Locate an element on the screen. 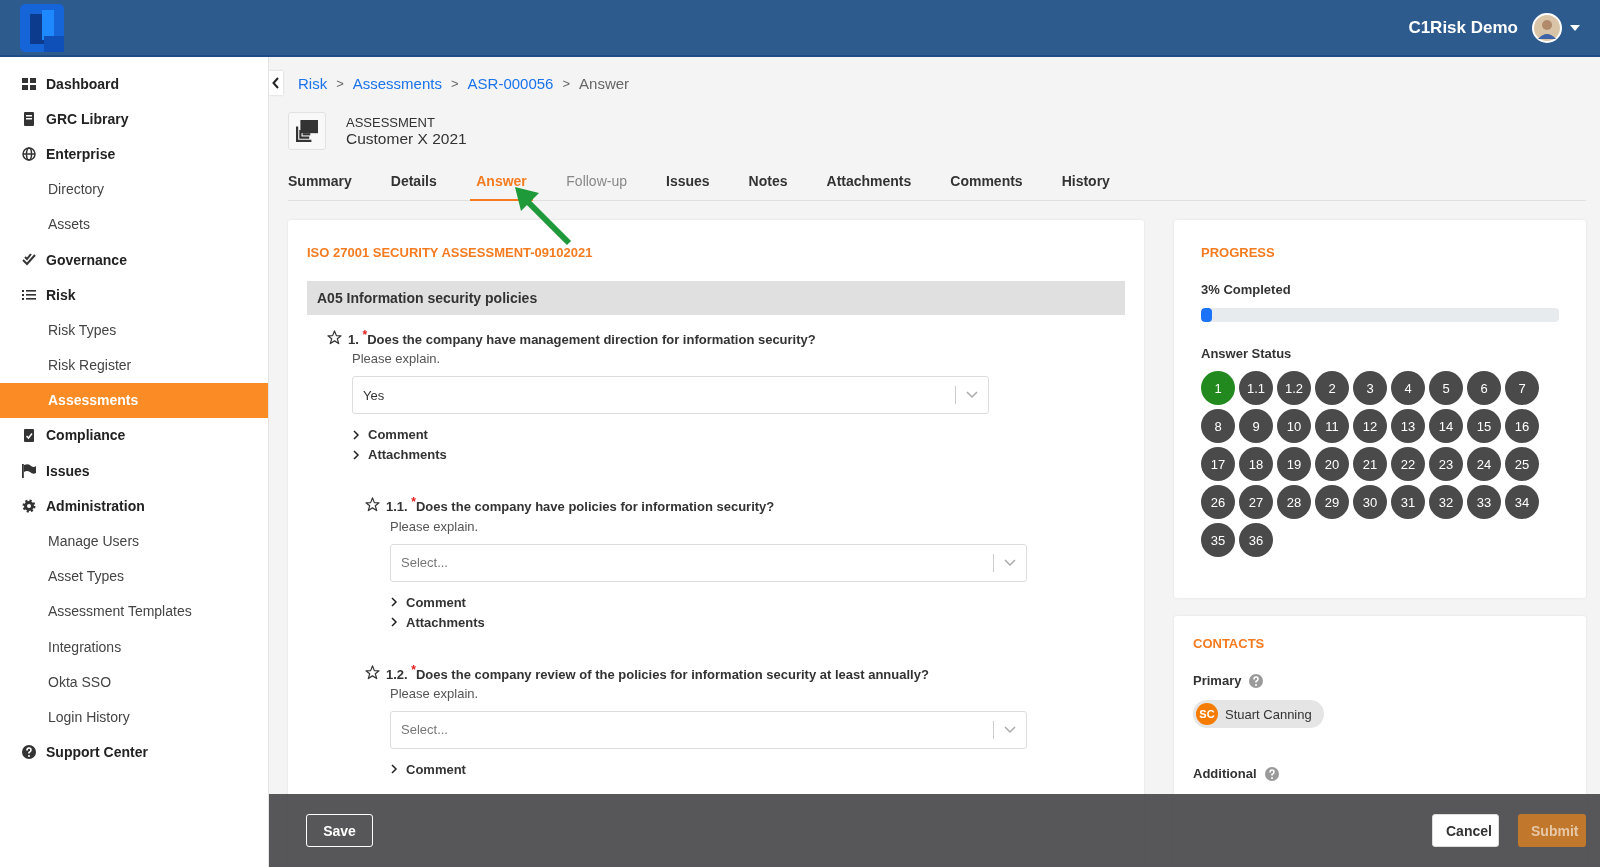 The height and width of the screenshot is (867, 1600). question-status-circle: 2 is located at coordinates (1332, 388).